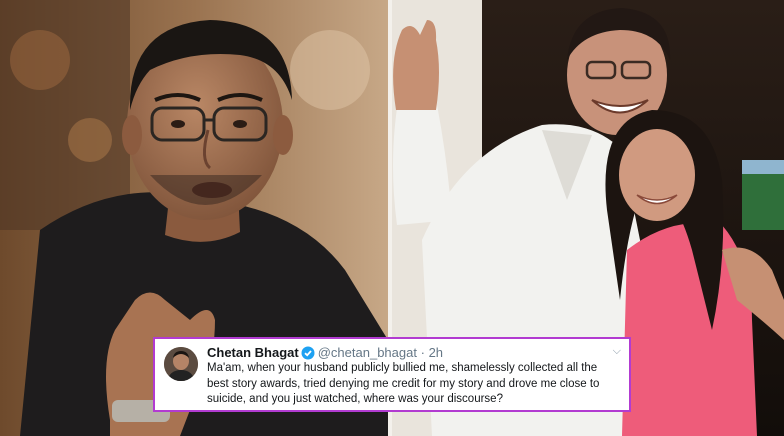  I want to click on chevron-down-icon: ⌵, so click(617, 351).